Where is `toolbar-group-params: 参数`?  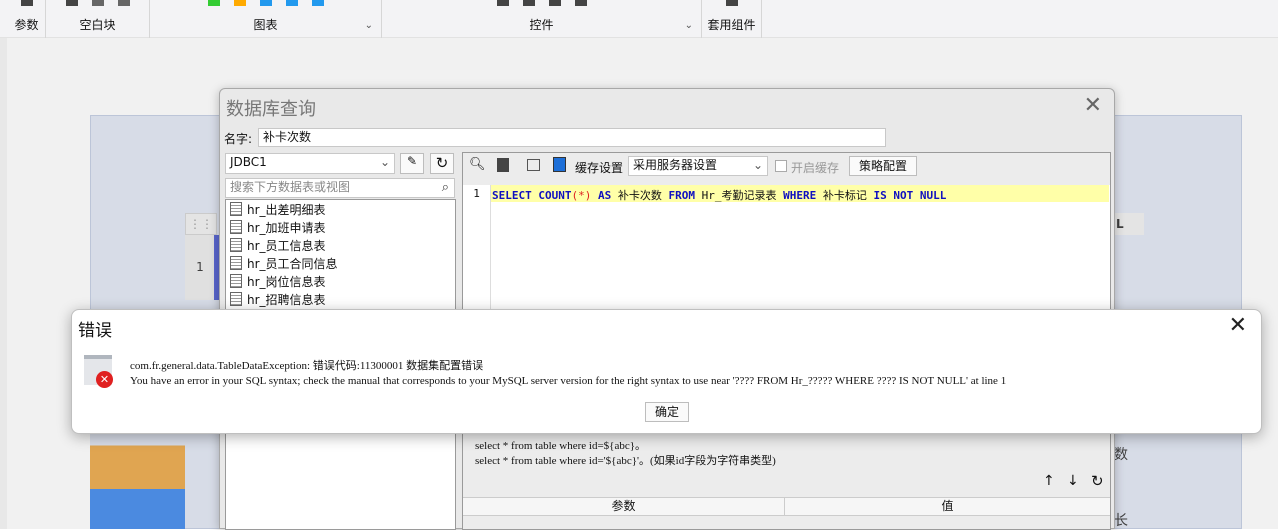 toolbar-group-params: 参数 is located at coordinates (27, 19).